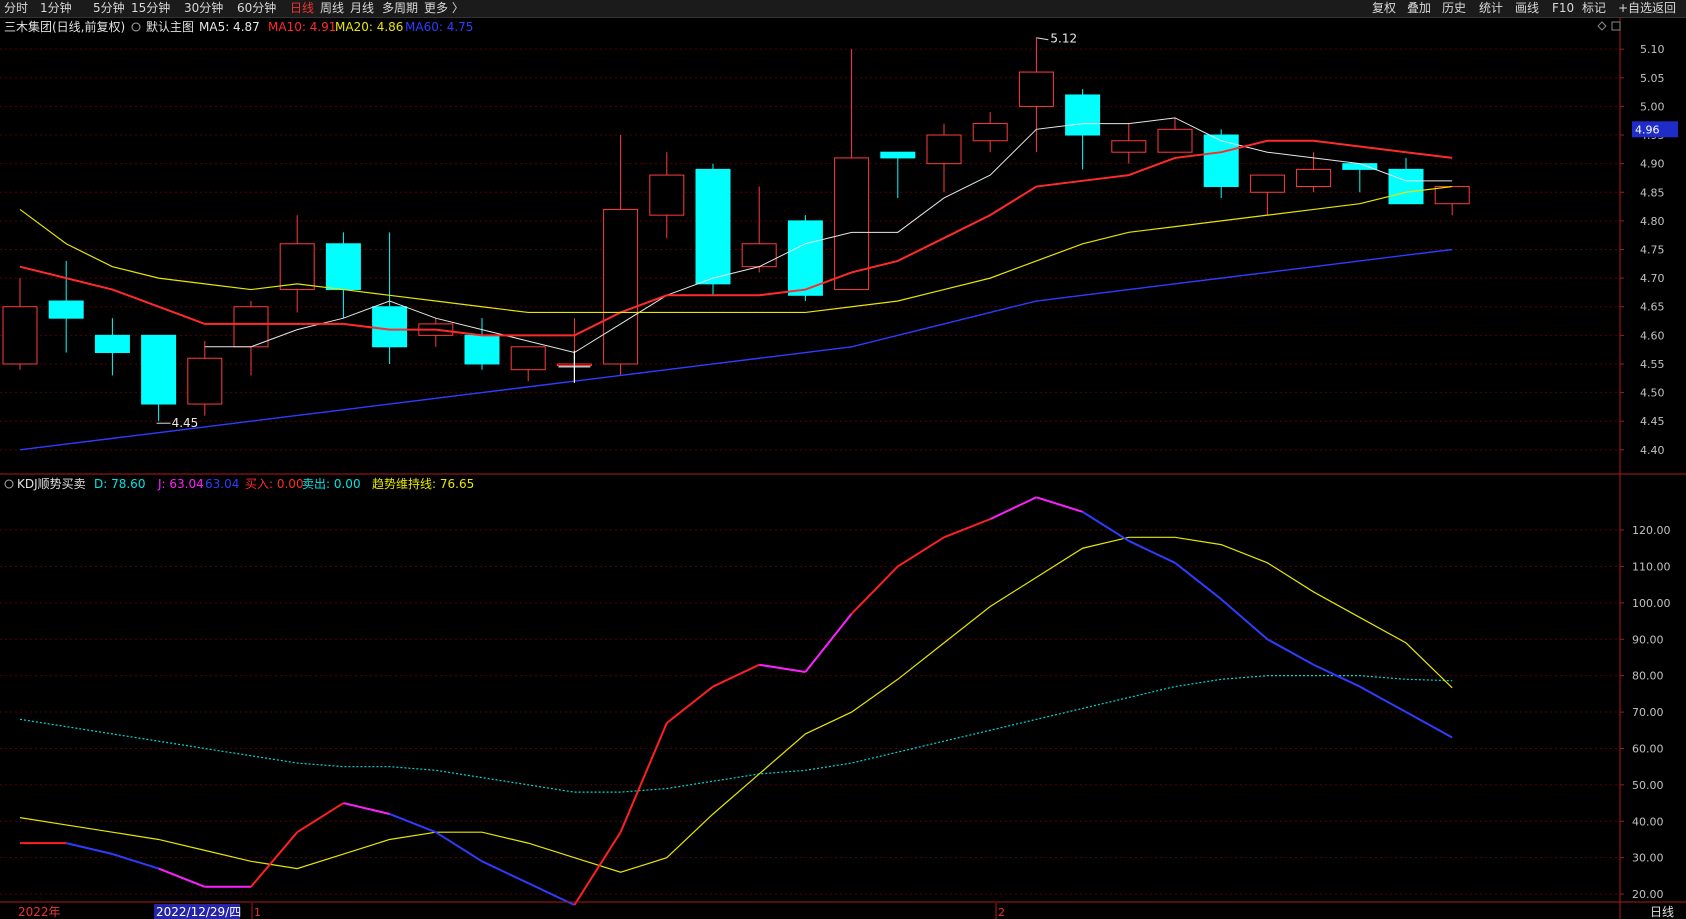 This screenshot has width=1686, height=919. I want to click on price-tick-label: 4.75, so click(1652, 250).